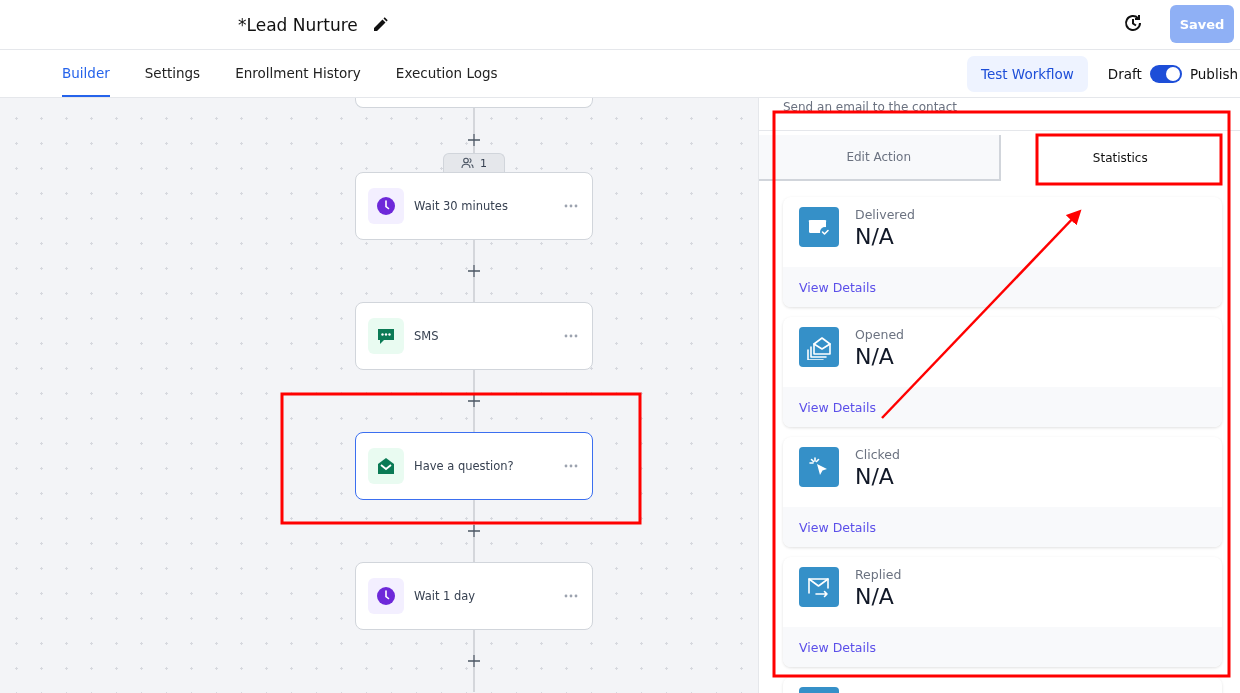 The image size is (1240, 693). What do you see at coordinates (386, 466) in the screenshot?
I see `envelope-icon` at bounding box center [386, 466].